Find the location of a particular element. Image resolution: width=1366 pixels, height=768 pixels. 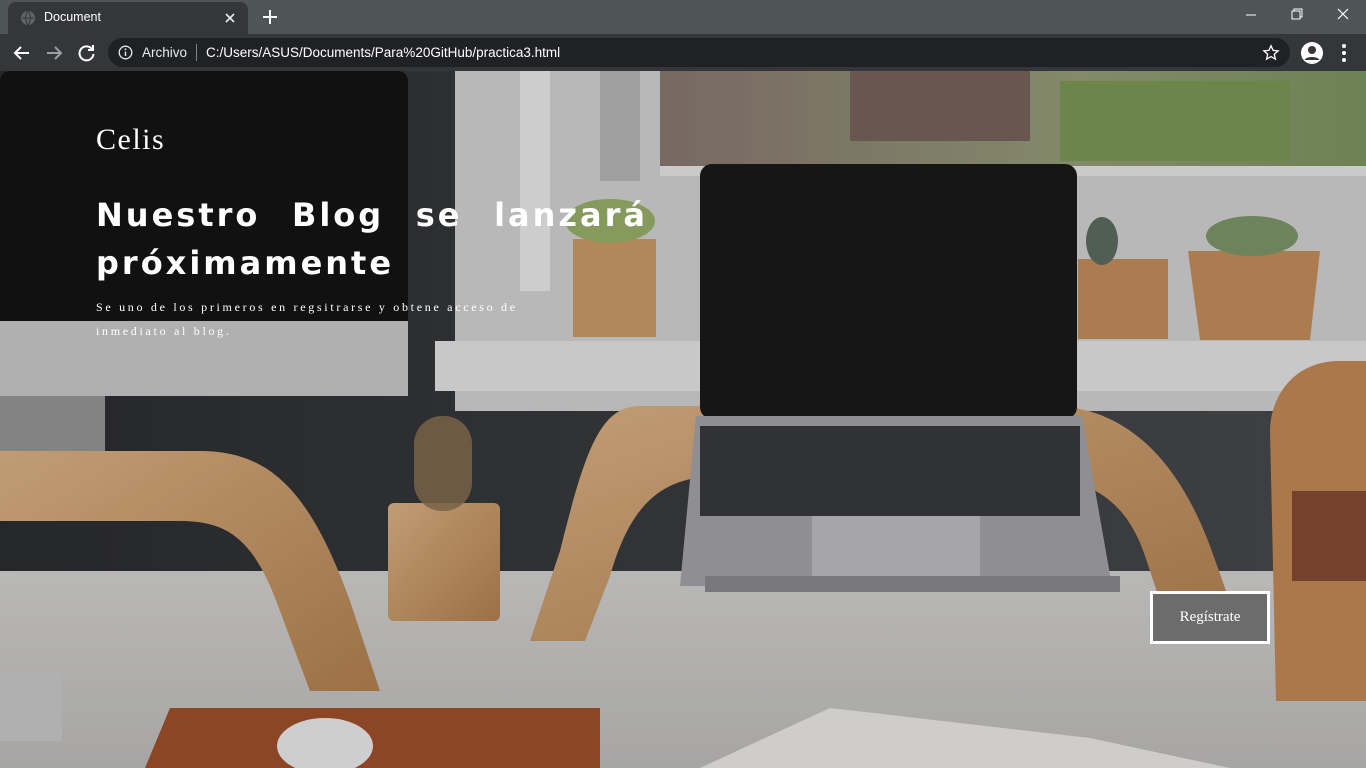

forward-arrow-icon is located at coordinates (54, 53).